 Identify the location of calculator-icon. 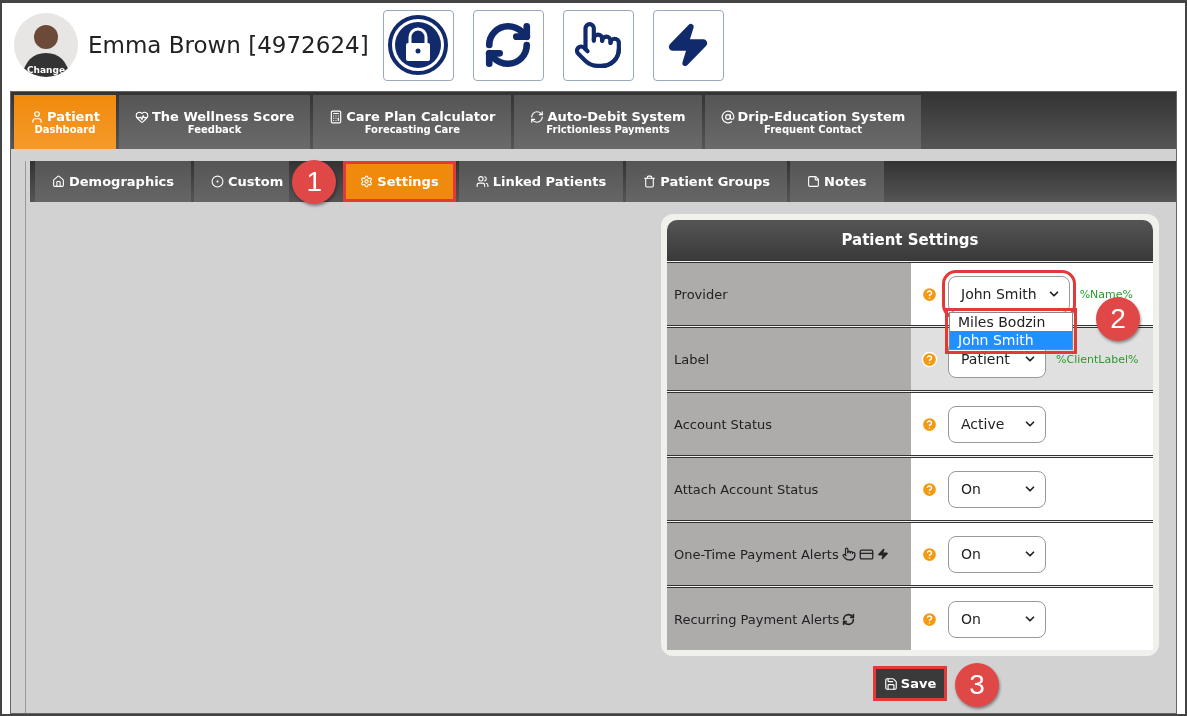
(336, 116).